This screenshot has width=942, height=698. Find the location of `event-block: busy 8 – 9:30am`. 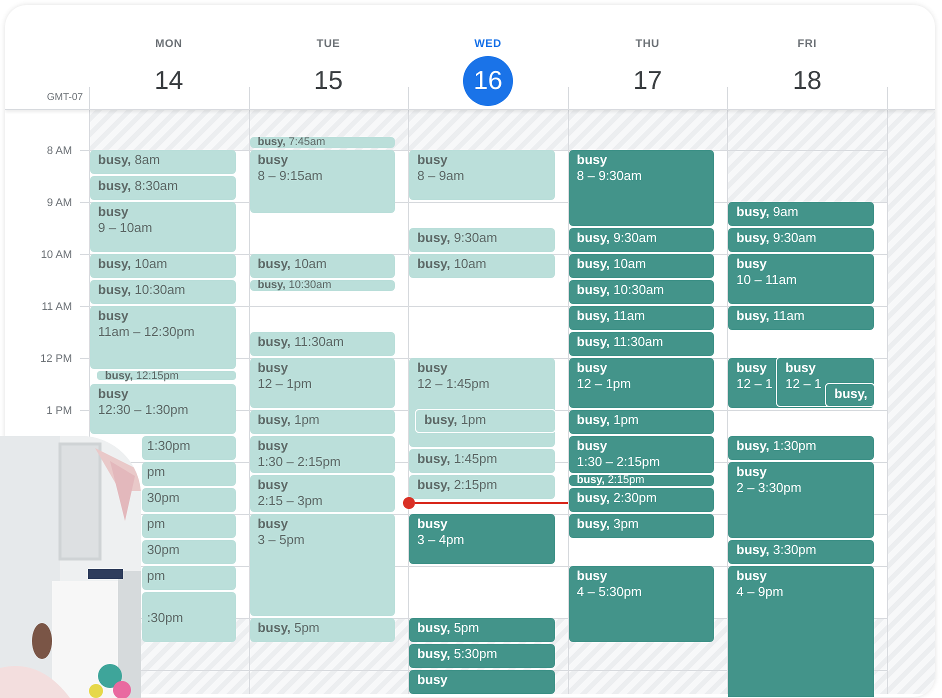

event-block: busy 8 – 9:30am is located at coordinates (641, 188).